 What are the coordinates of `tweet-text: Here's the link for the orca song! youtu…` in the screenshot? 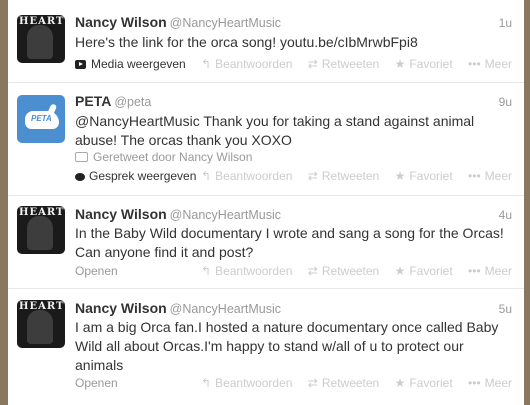 It's located at (246, 42).